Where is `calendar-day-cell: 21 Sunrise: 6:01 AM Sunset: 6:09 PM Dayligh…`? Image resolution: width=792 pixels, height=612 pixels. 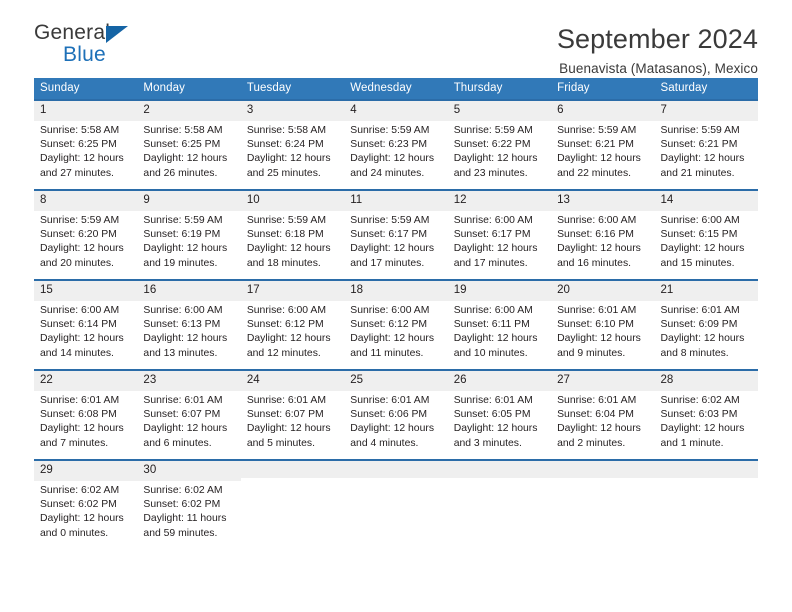
calendar-day-cell: 21 Sunrise: 6:01 AM Sunset: 6:09 PM Dayligh… is located at coordinates (706, 324).